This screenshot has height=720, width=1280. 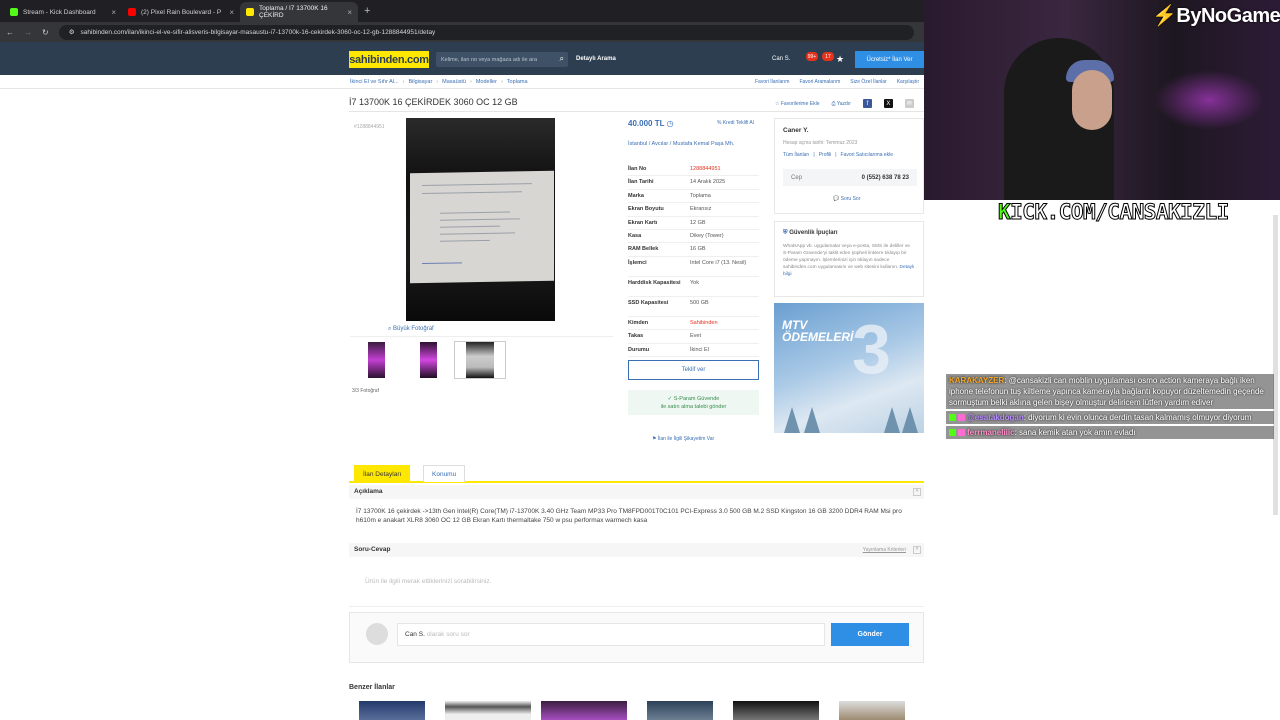 I want to click on thumbnail-selected, so click(x=480, y=360).